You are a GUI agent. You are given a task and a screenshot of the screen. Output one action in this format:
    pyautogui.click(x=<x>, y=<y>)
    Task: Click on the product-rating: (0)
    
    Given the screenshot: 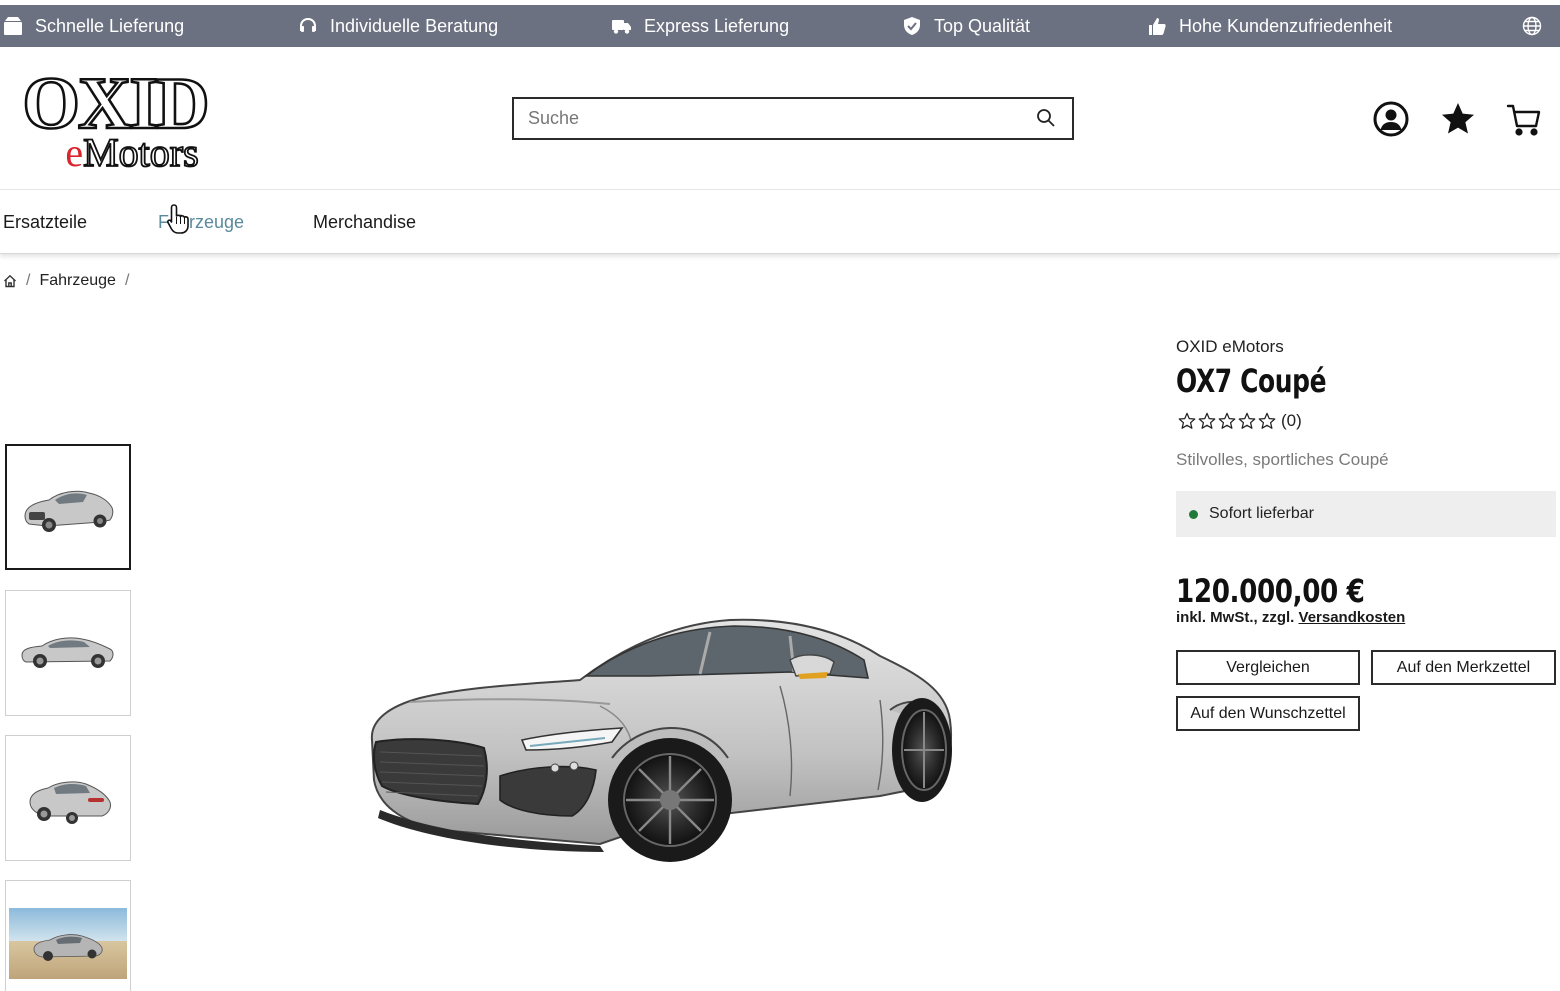 What is the action you would take?
    pyautogui.click(x=1240, y=421)
    